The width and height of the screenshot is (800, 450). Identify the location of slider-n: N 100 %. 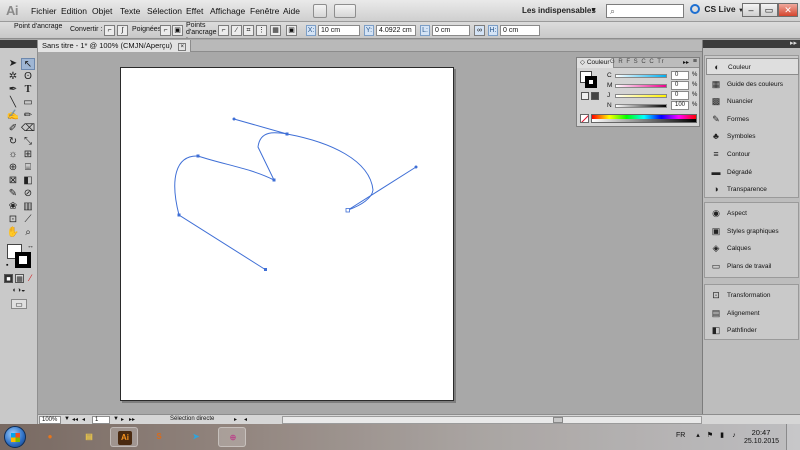
(652, 106).